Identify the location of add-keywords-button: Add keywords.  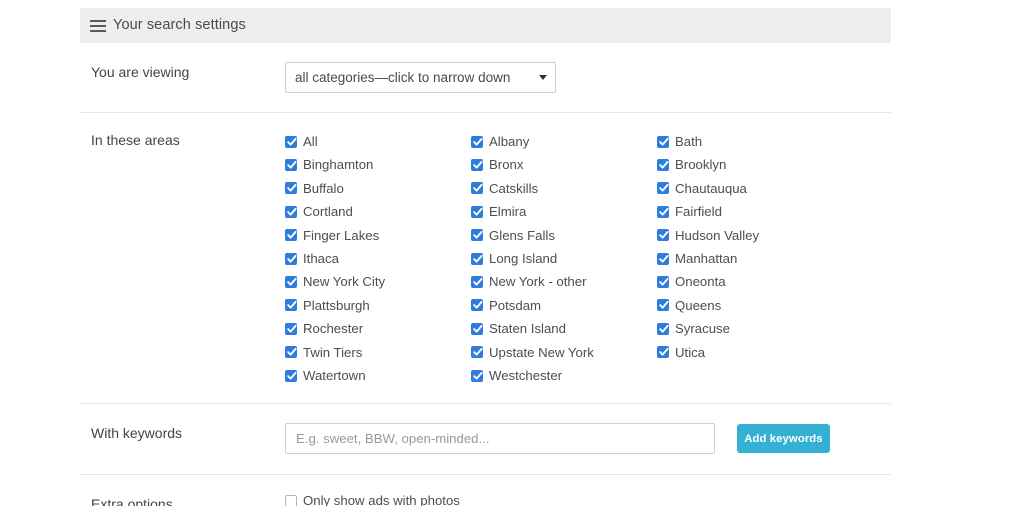
(783, 439).